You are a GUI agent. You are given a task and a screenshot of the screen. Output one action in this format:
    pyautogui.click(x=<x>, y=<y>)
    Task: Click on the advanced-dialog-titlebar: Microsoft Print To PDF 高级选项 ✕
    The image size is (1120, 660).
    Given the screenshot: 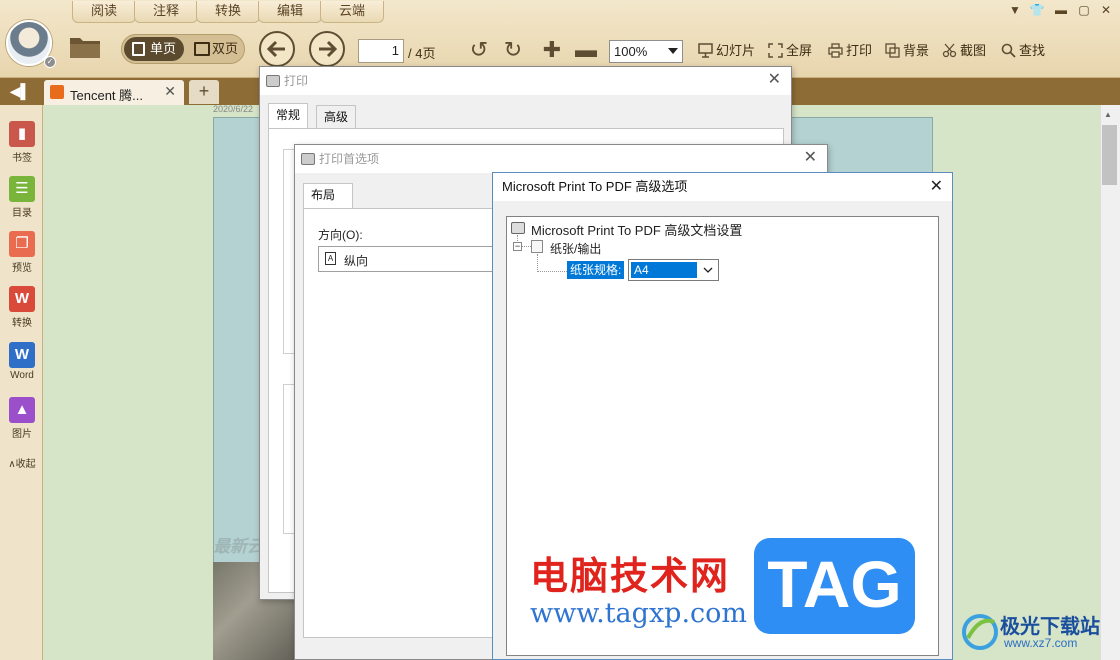 What is the action you would take?
    pyautogui.click(x=722, y=187)
    